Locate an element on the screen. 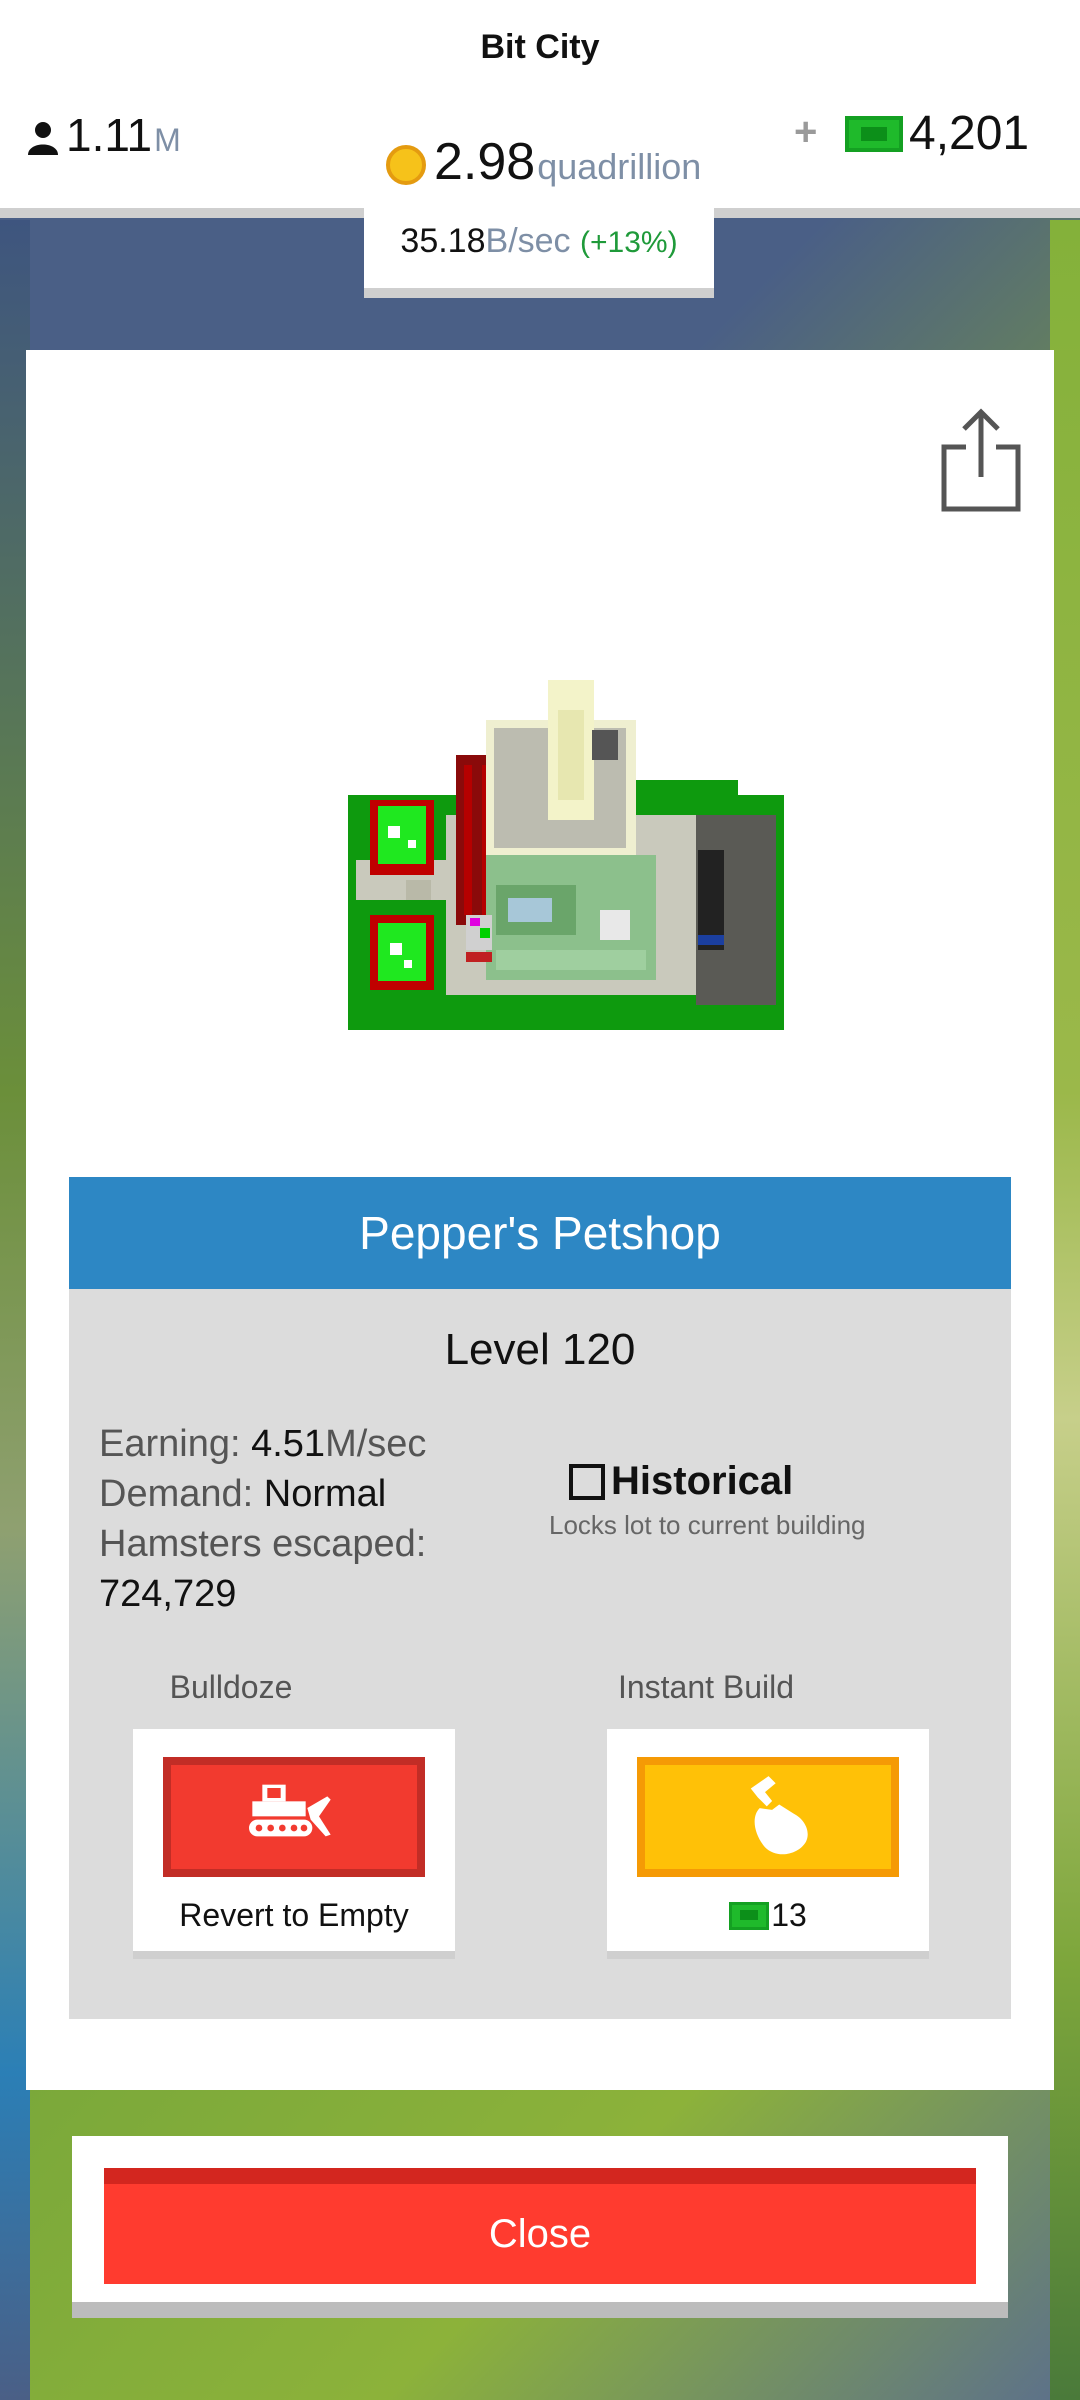  instant-build-button is located at coordinates (768, 1817).